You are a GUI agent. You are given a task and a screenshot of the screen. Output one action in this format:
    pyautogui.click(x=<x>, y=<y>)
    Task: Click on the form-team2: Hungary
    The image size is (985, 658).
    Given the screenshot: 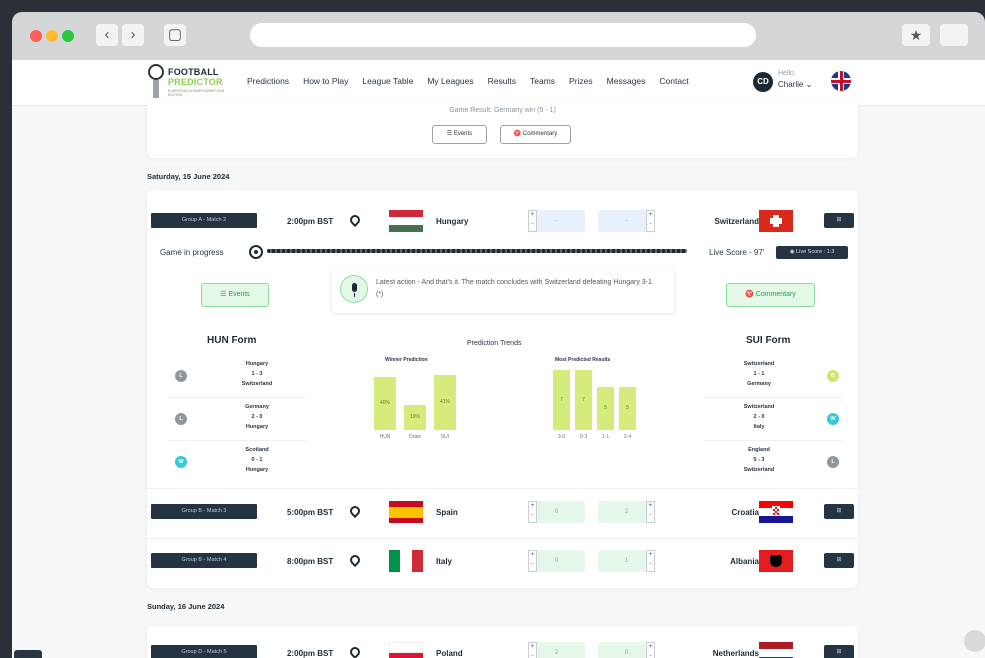 What is the action you would take?
    pyautogui.click(x=257, y=470)
    